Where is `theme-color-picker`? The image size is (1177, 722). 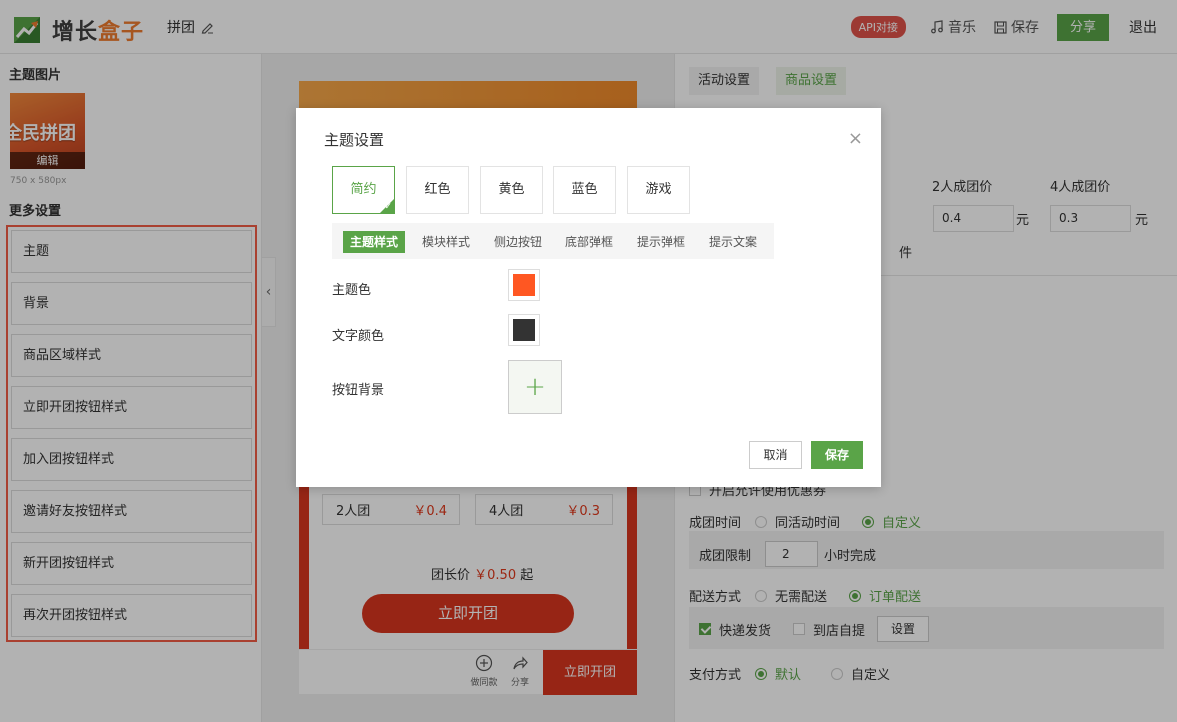 theme-color-picker is located at coordinates (524, 285).